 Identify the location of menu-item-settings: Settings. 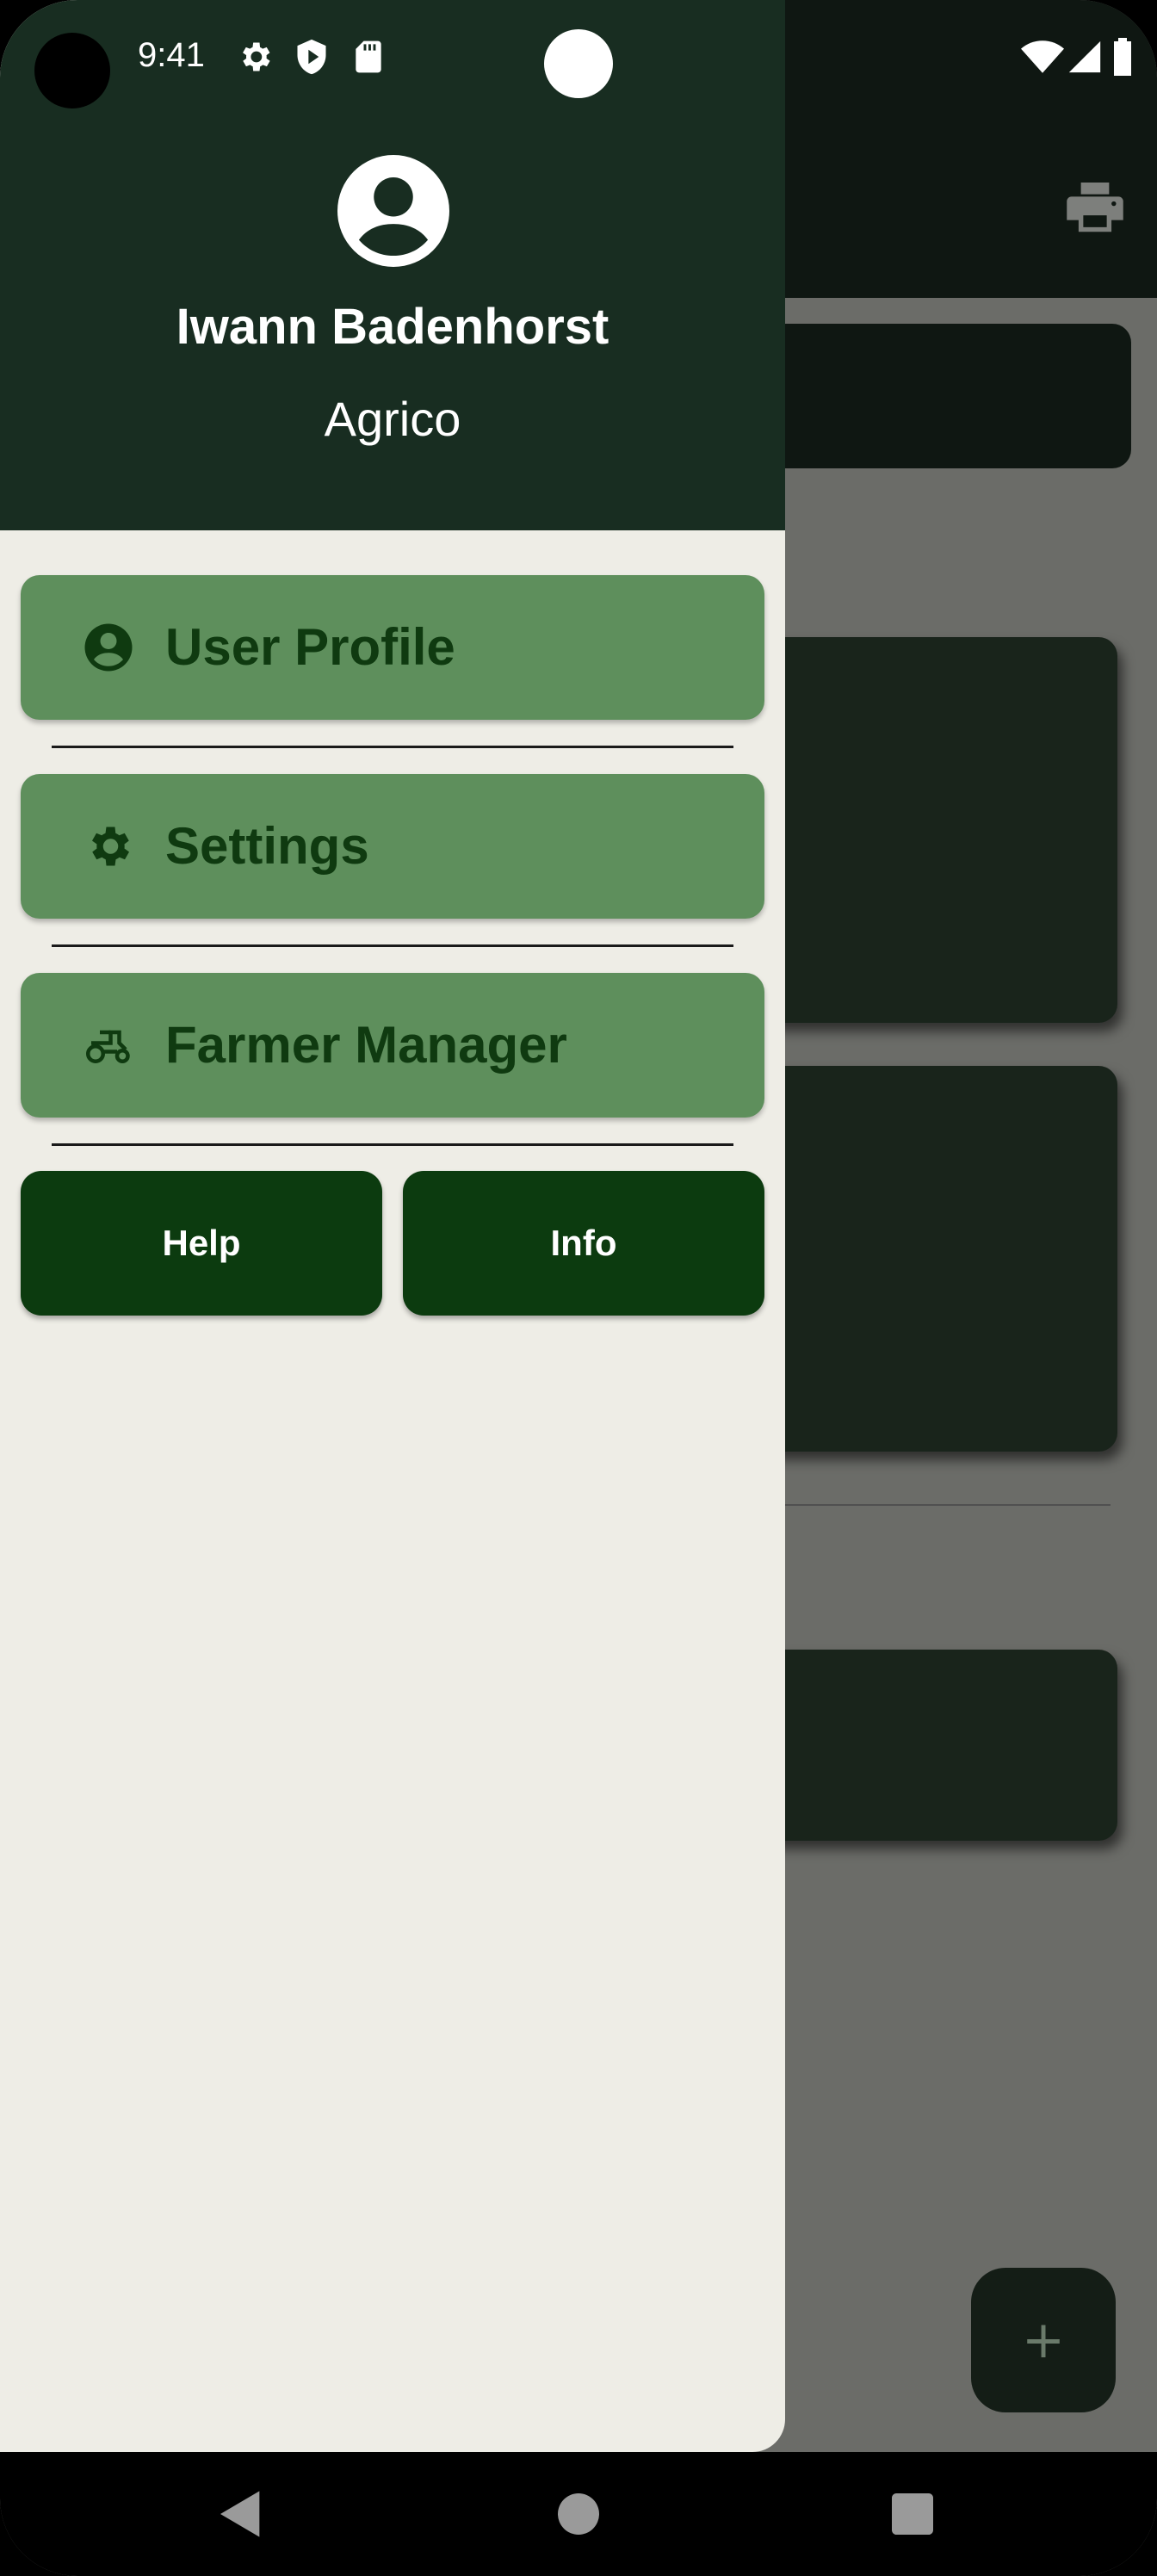
(393, 846).